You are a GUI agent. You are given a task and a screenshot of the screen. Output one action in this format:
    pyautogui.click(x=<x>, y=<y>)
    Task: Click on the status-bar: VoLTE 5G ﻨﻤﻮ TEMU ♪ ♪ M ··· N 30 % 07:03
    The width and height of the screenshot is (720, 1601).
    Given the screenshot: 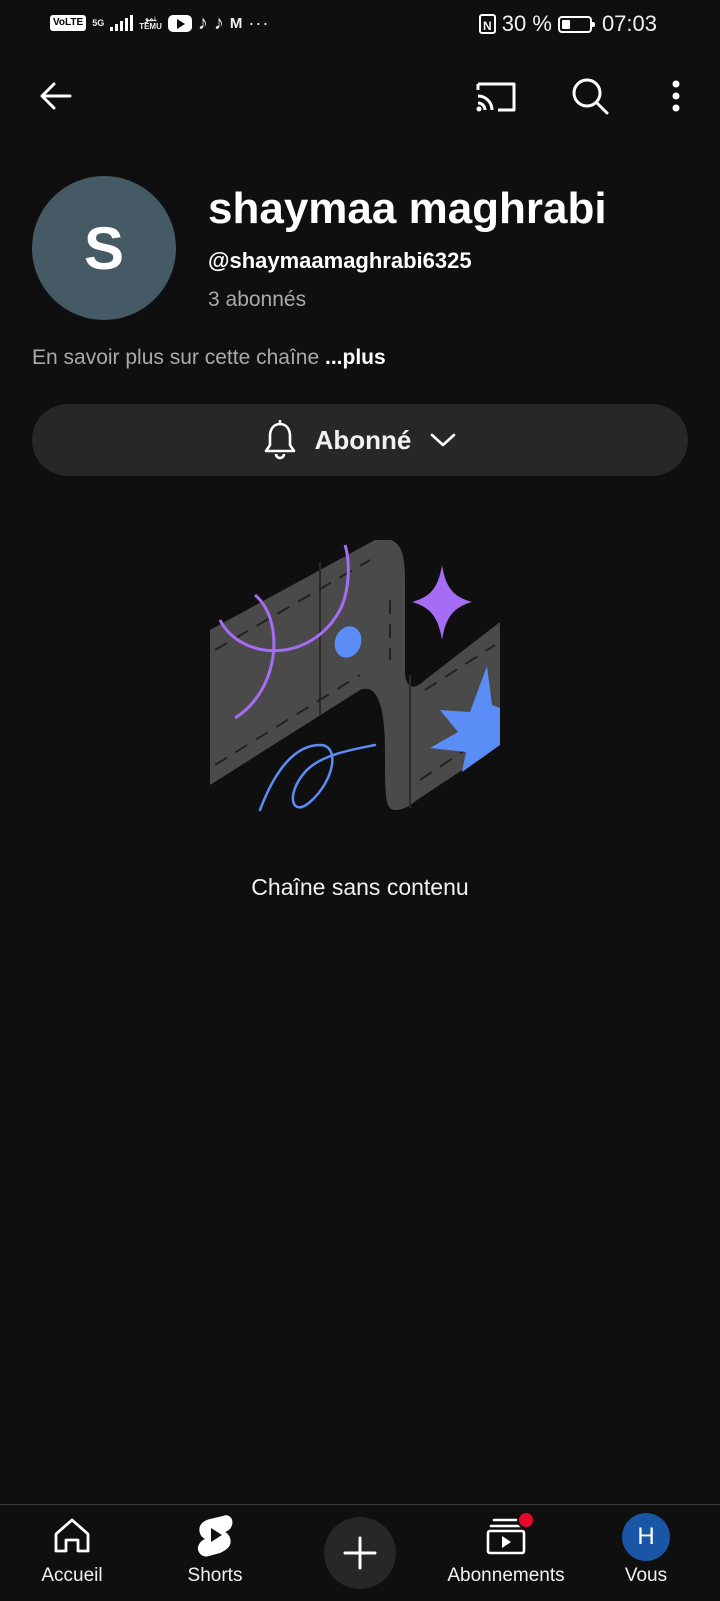 What is the action you would take?
    pyautogui.click(x=360, y=25)
    